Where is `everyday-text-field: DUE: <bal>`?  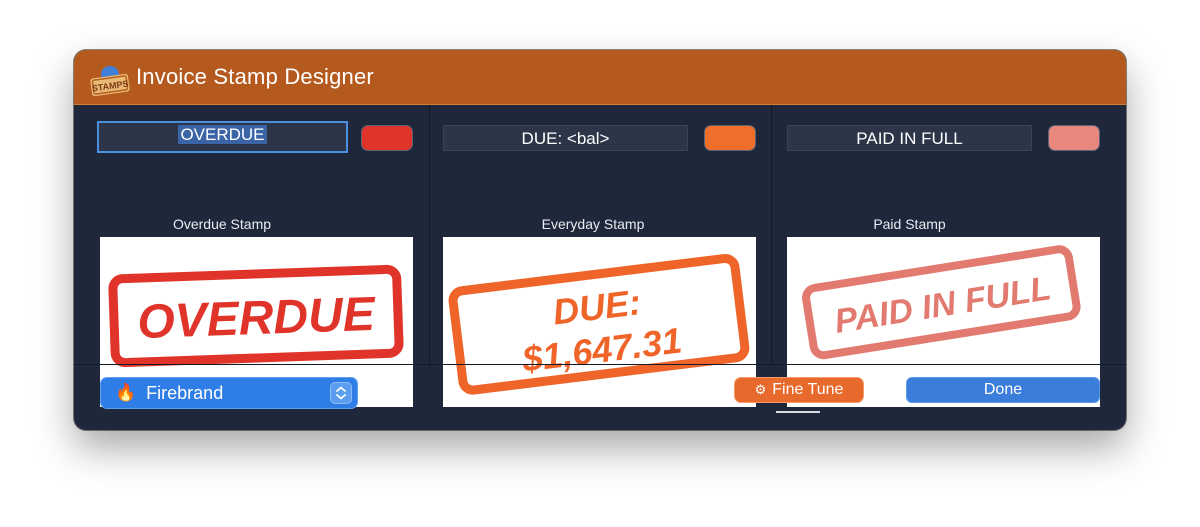 everyday-text-field: DUE: <bal> is located at coordinates (565, 138).